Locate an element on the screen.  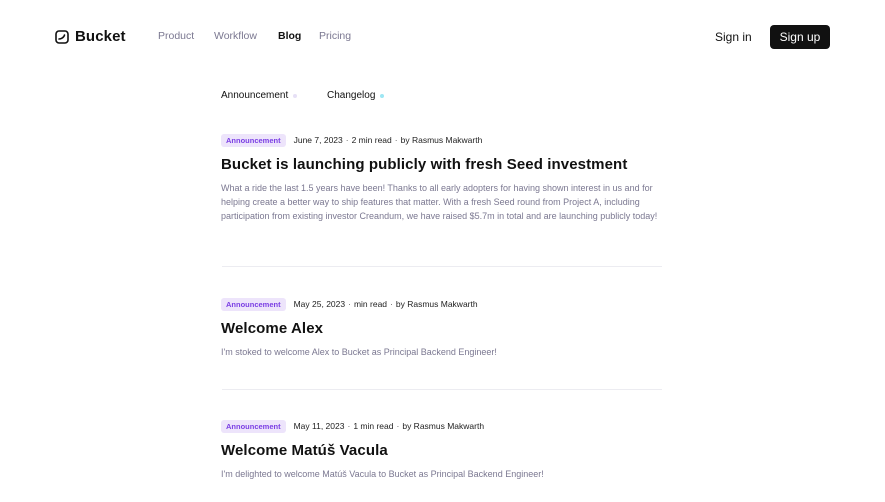
bucket-logo-icon is located at coordinates (62, 36).